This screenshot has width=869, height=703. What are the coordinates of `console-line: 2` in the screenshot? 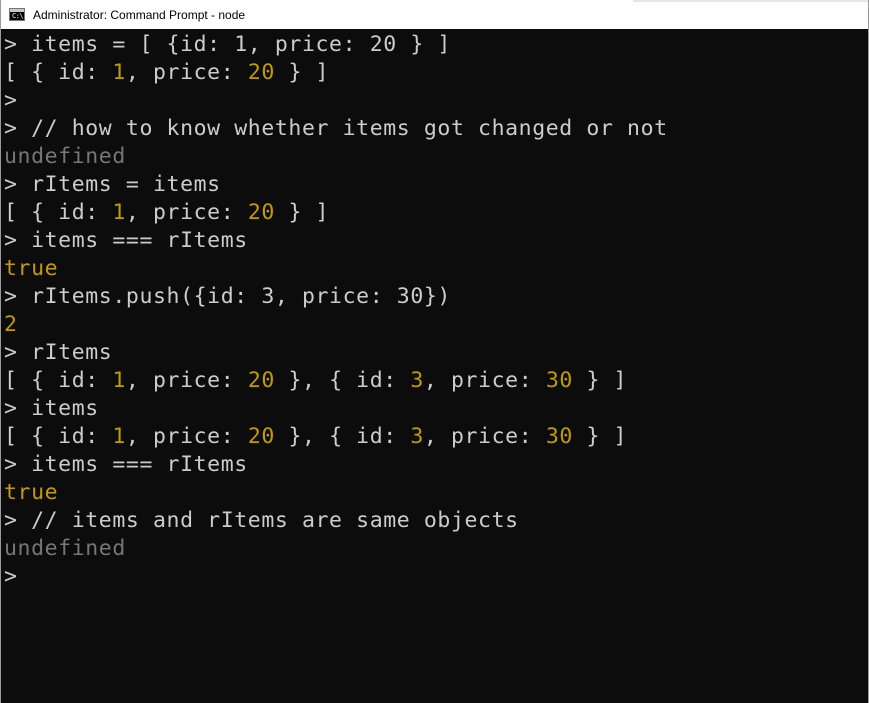 It's located at (436, 325).